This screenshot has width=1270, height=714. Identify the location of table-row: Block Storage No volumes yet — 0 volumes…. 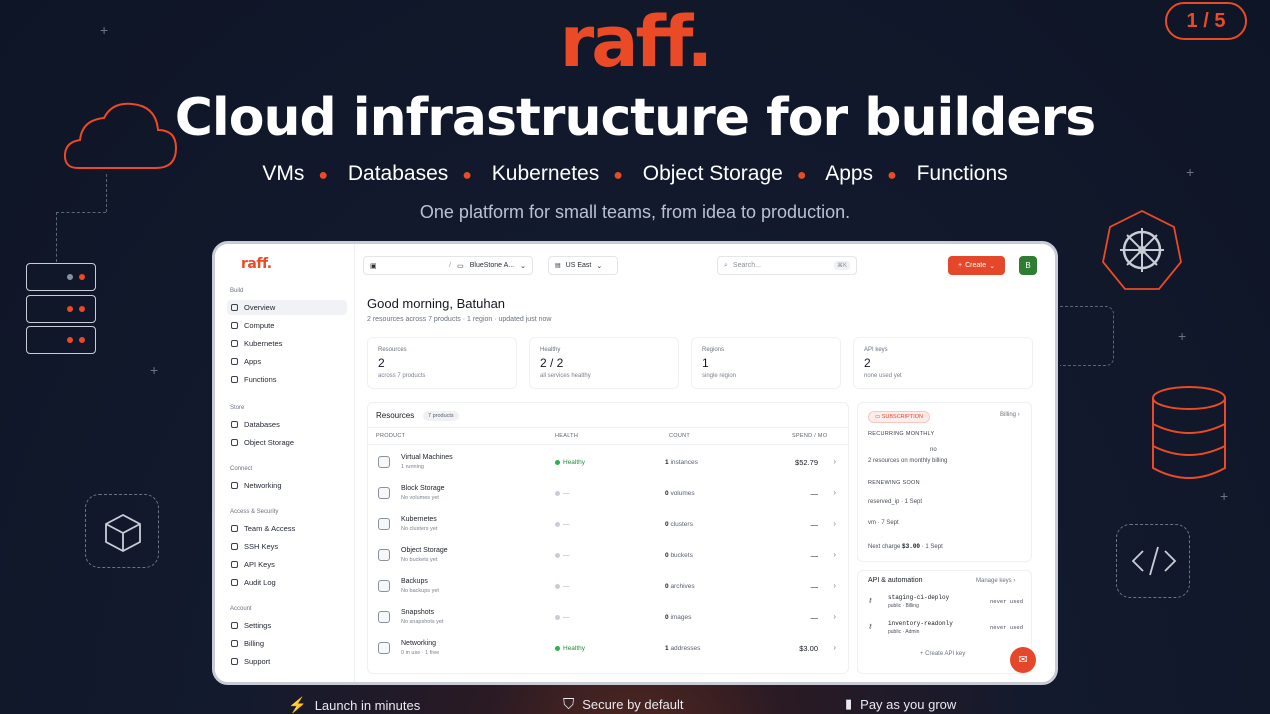
(608, 493).